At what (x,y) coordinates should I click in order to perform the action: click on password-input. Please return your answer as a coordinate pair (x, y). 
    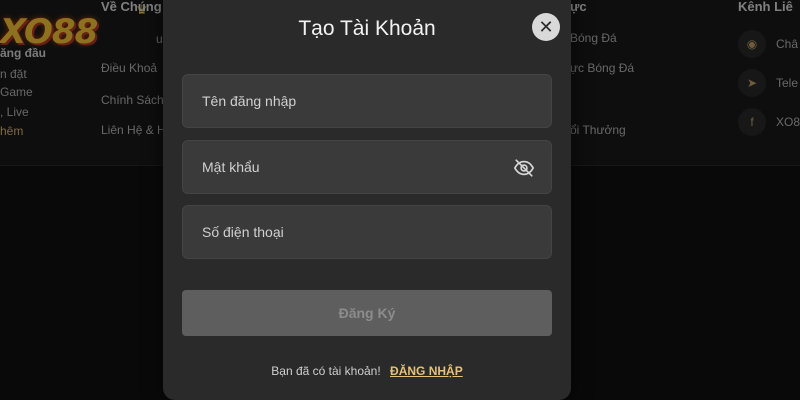
    Looking at the image, I should click on (367, 167).